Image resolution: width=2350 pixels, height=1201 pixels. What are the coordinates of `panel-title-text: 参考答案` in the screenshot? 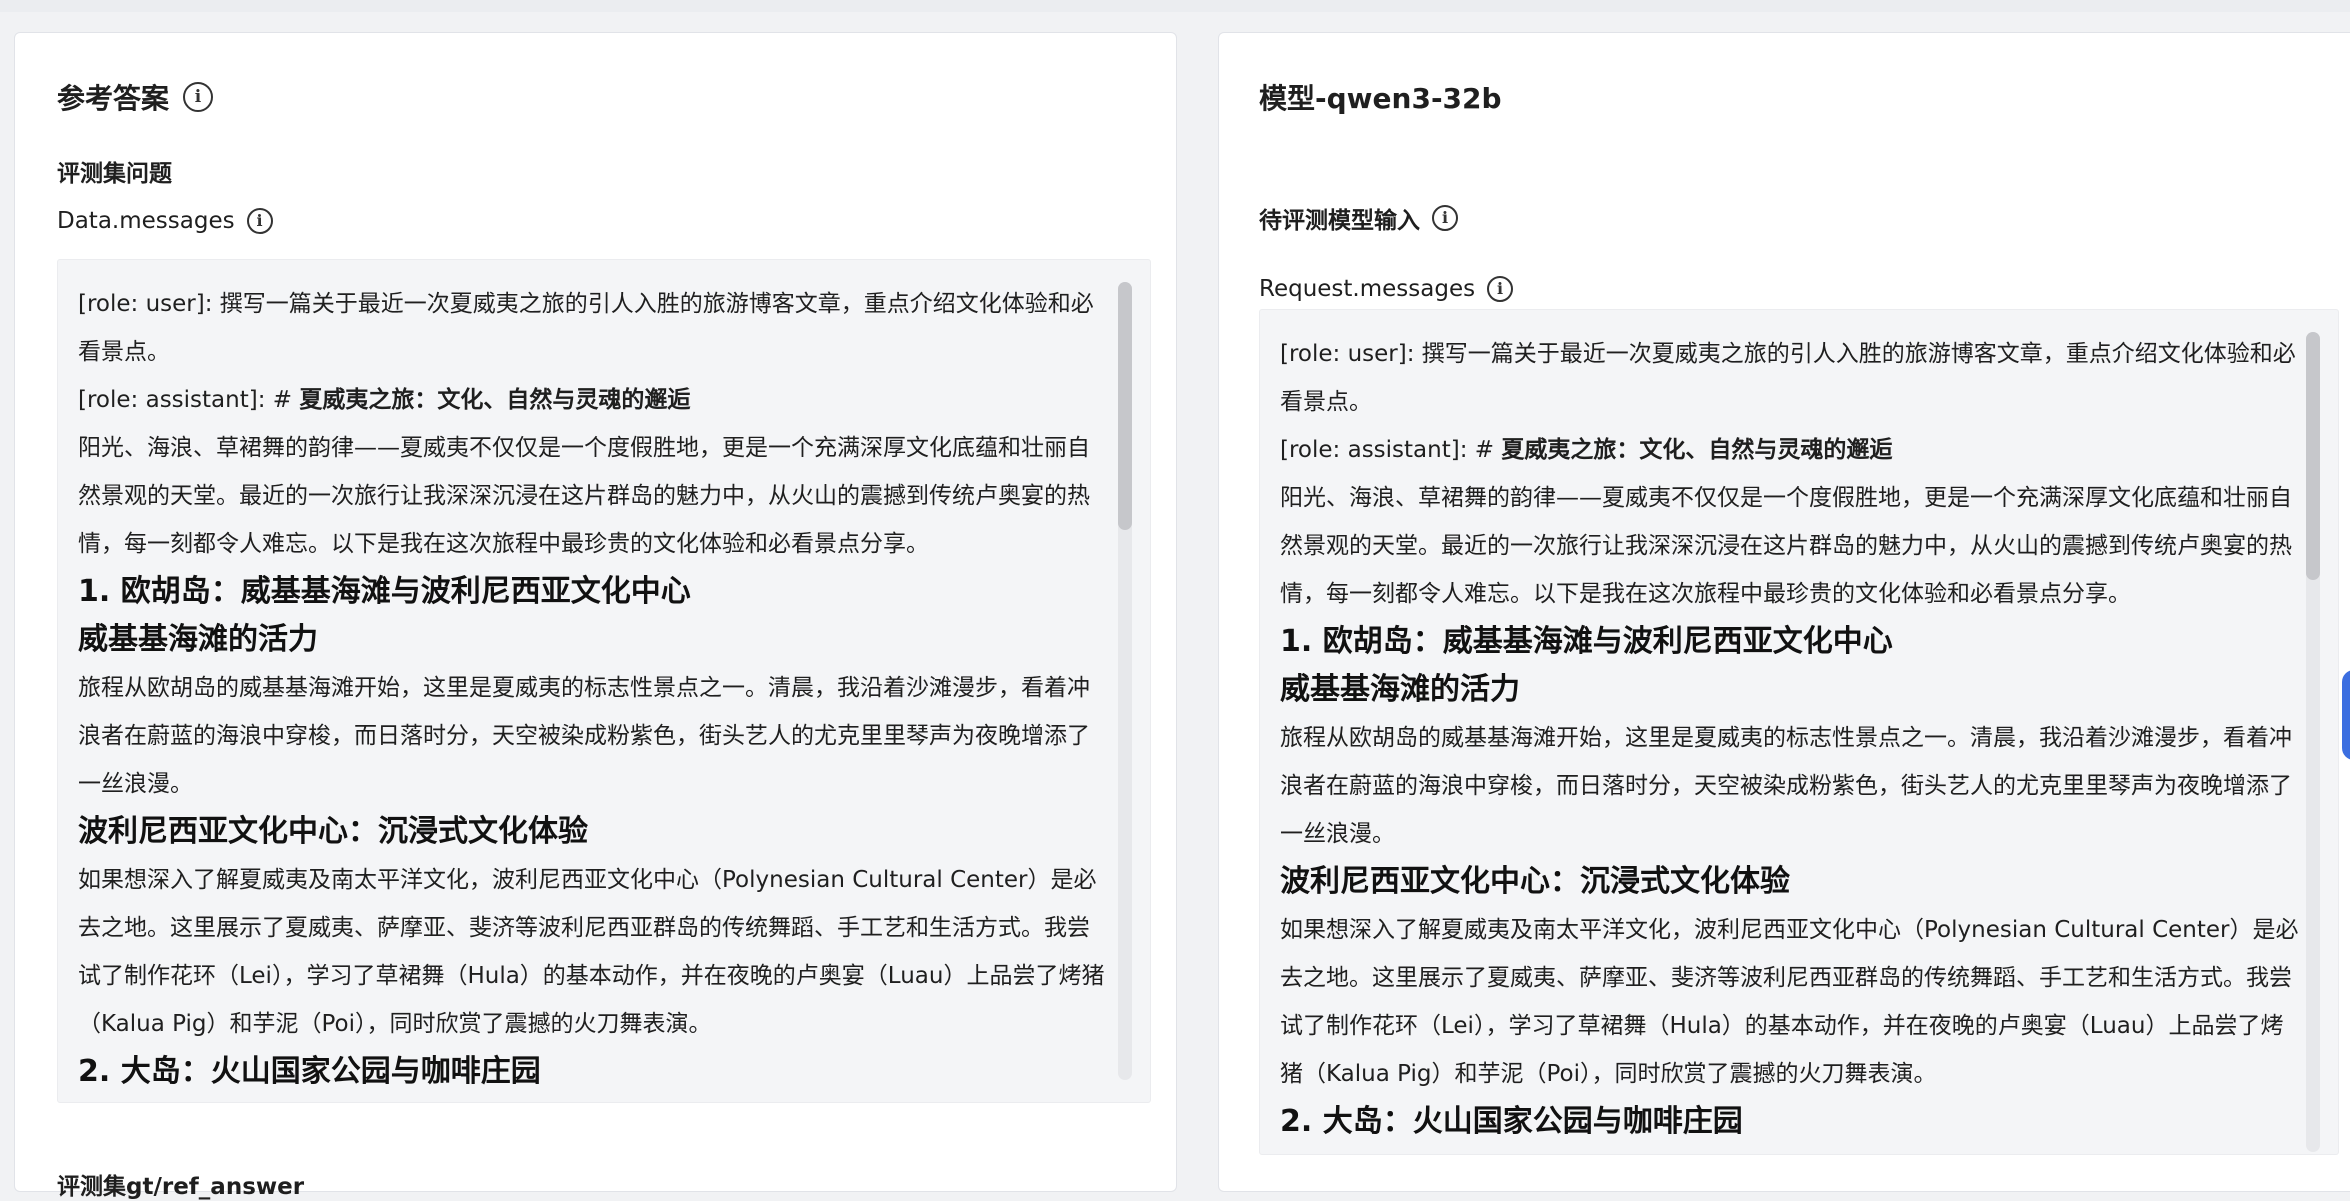 It's located at (113, 98).